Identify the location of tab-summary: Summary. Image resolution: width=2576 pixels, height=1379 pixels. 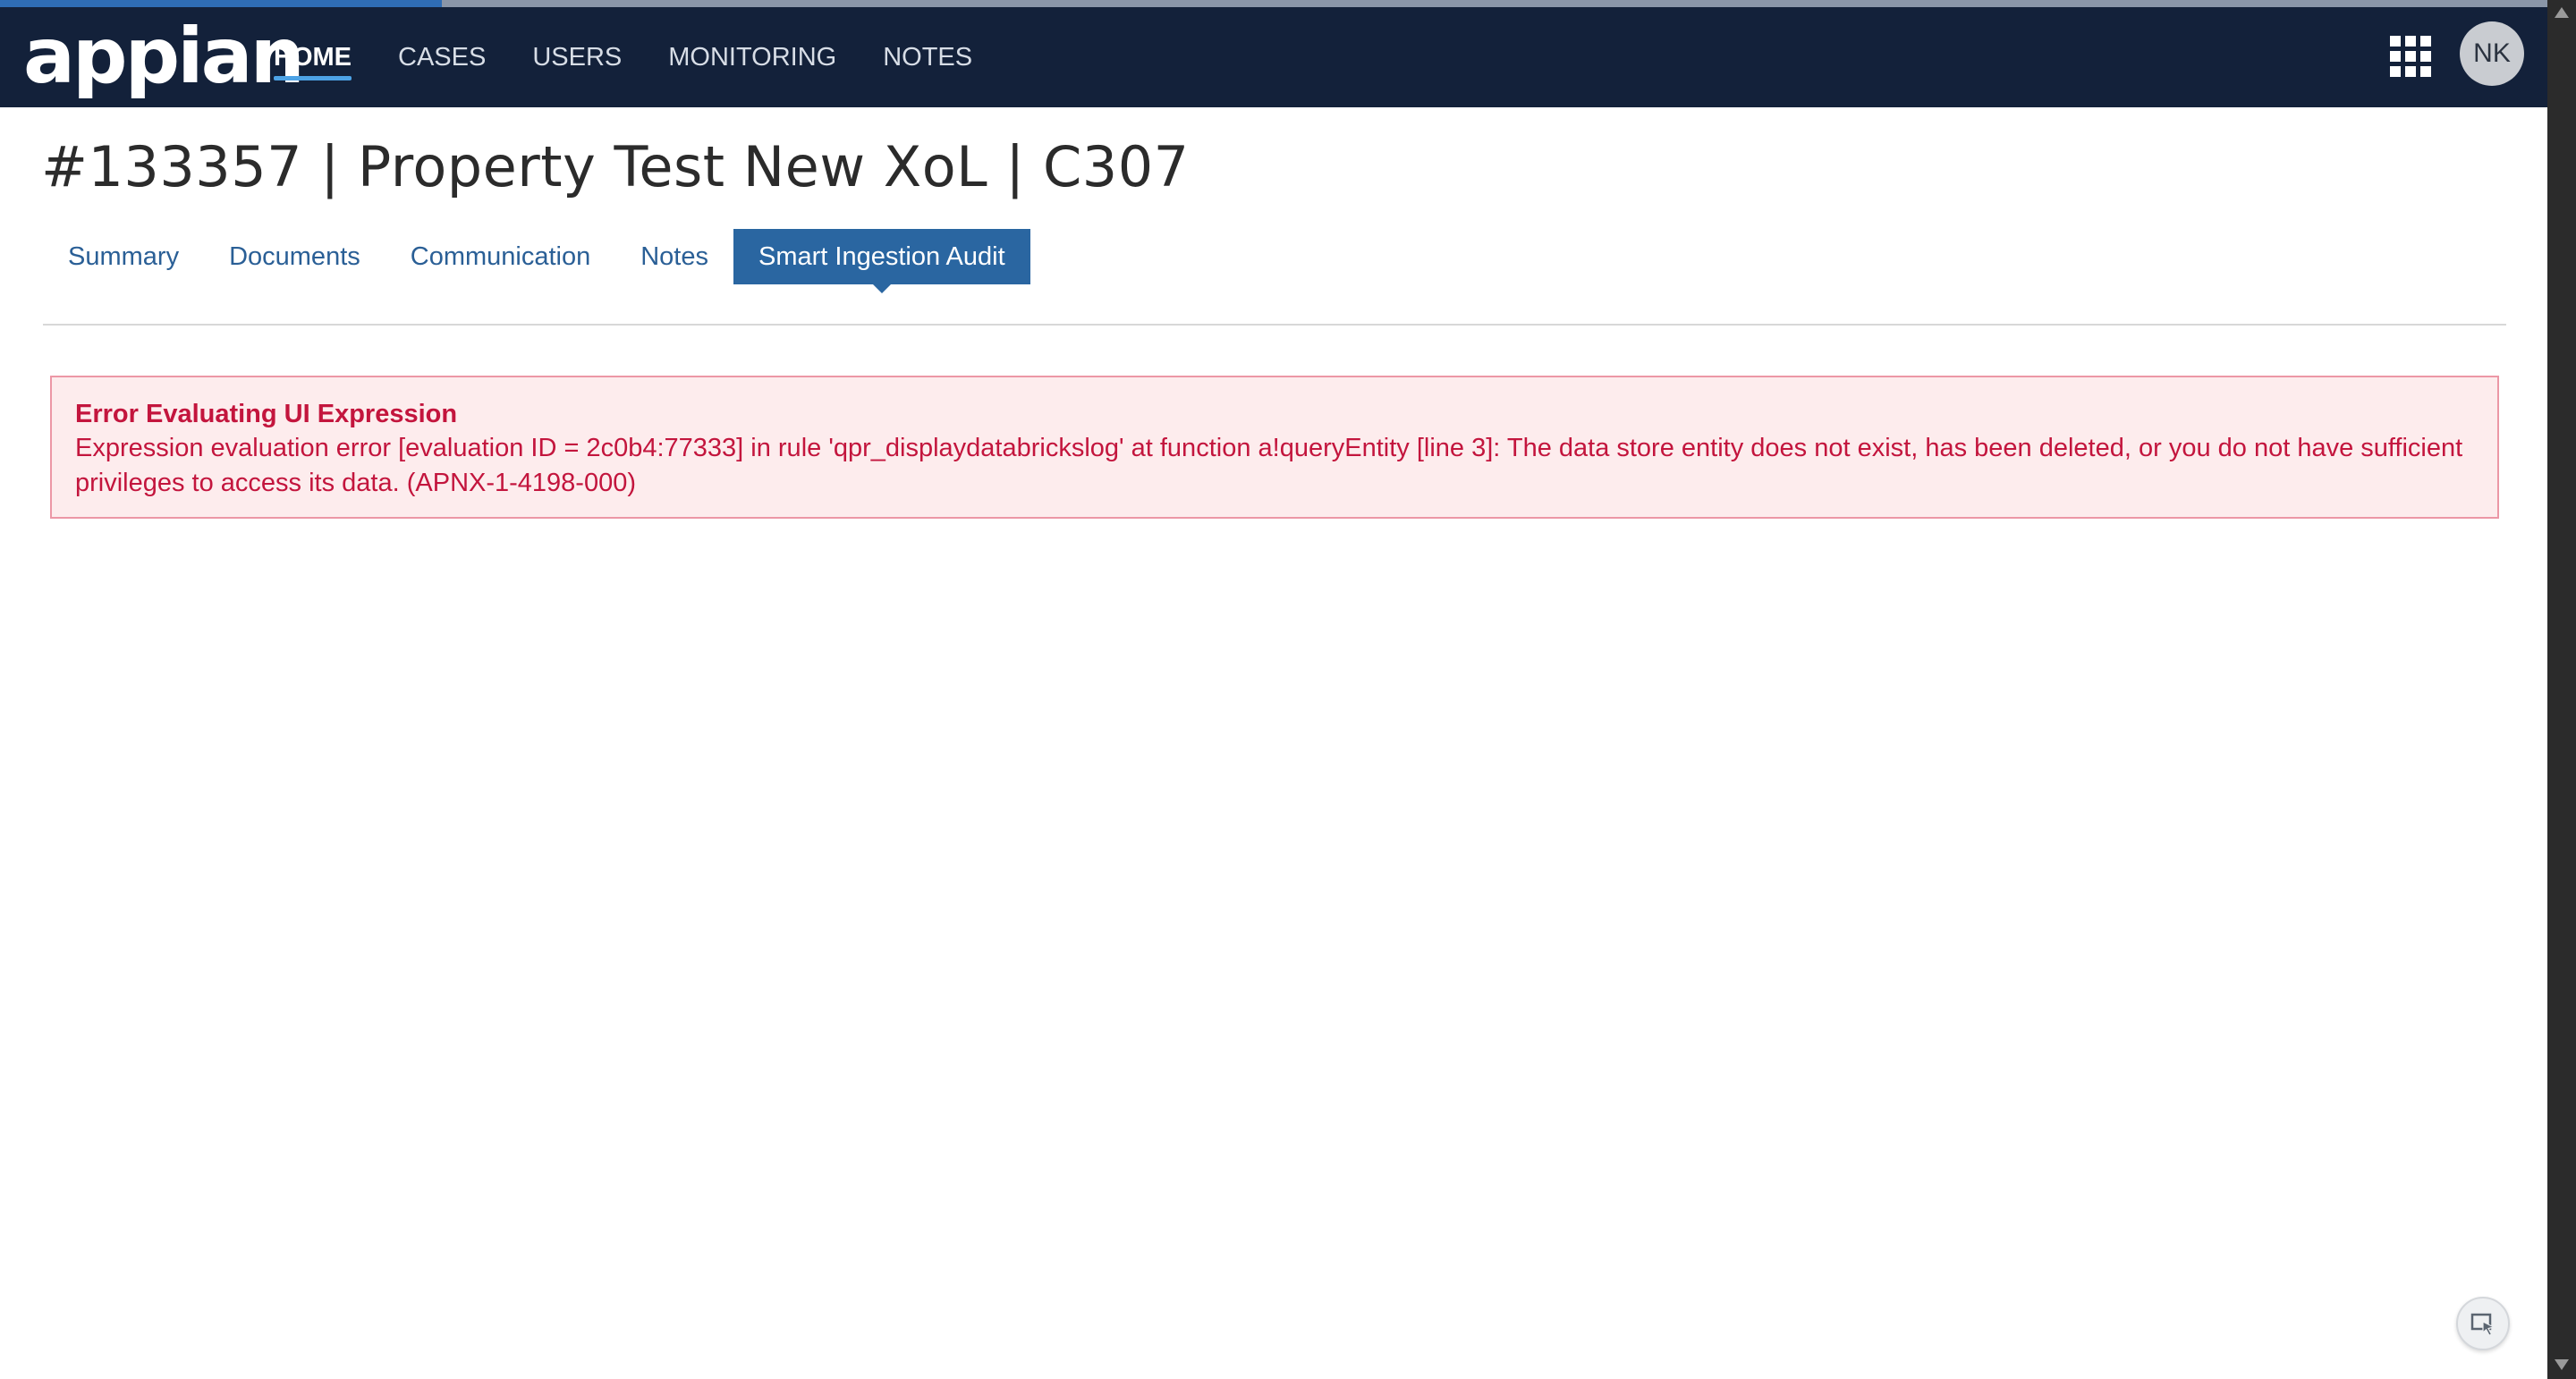
(123, 256).